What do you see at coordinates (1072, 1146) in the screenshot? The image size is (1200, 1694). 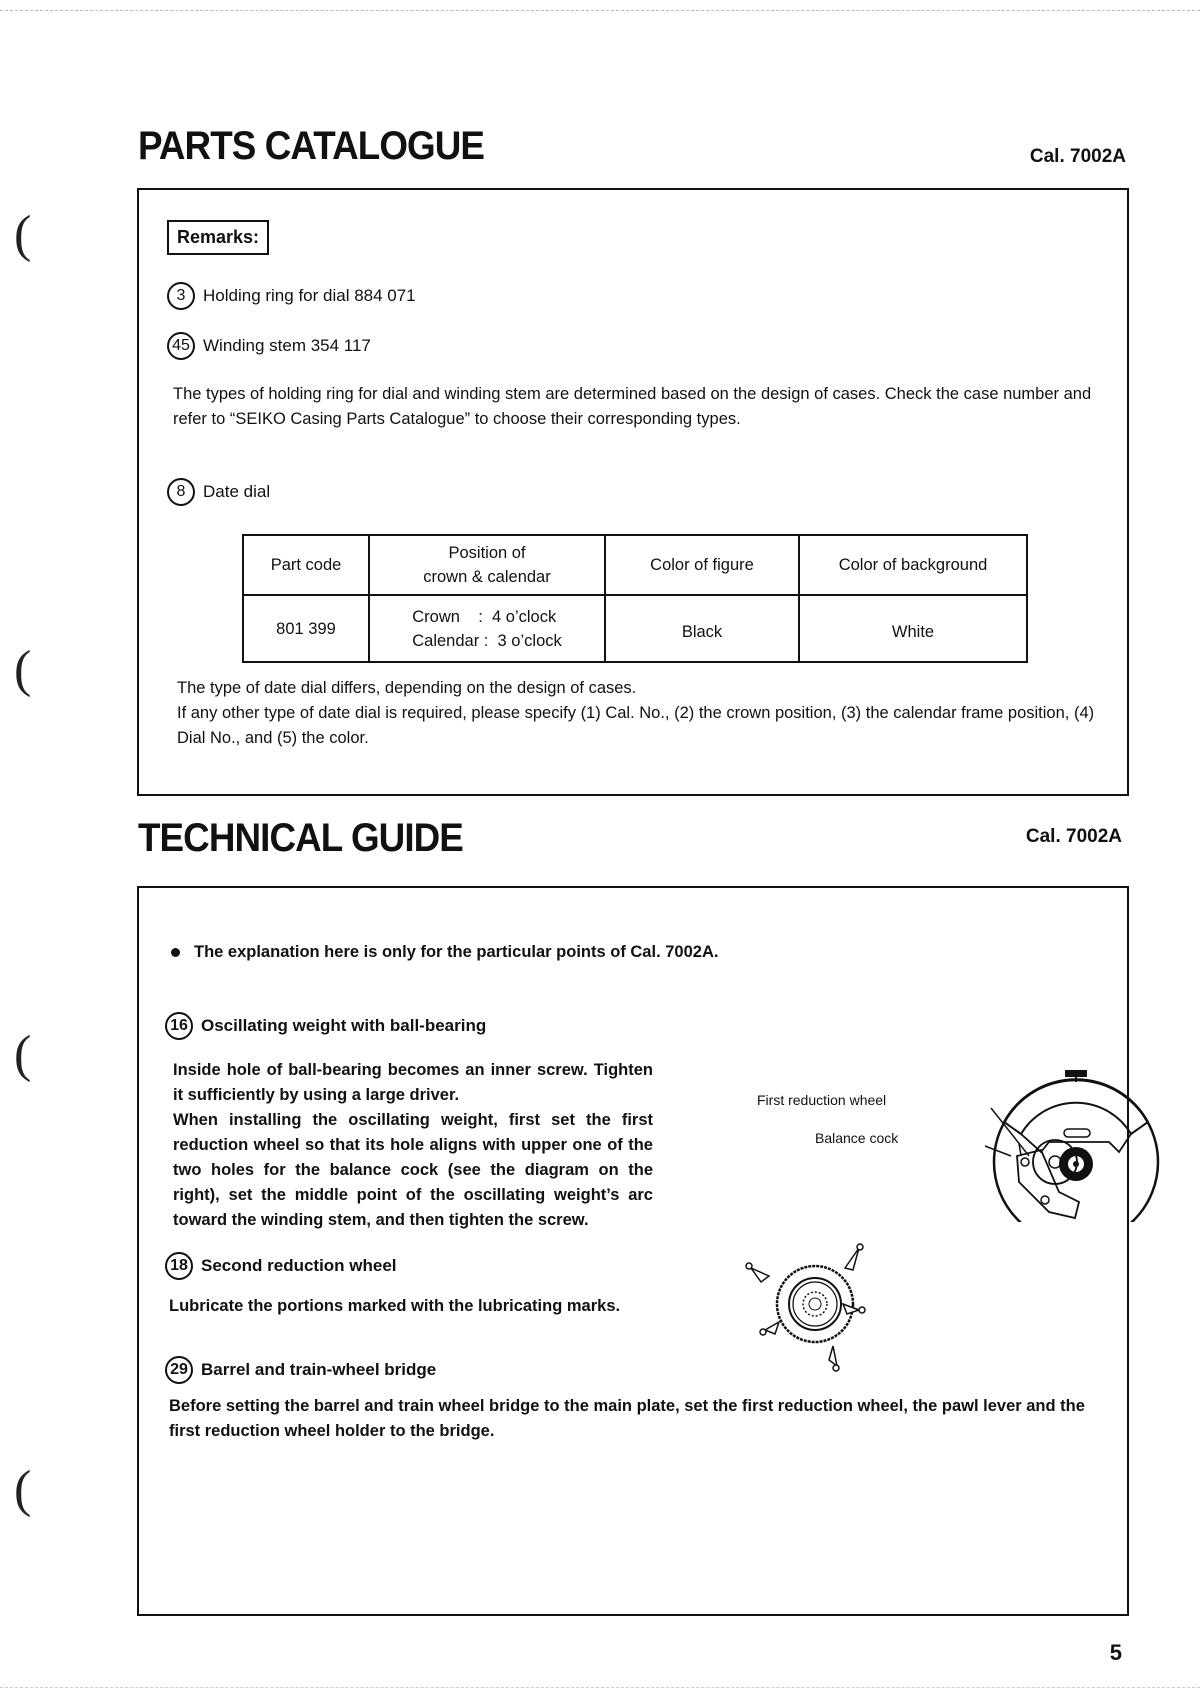 I see `oscillating-weight-diagram` at bounding box center [1072, 1146].